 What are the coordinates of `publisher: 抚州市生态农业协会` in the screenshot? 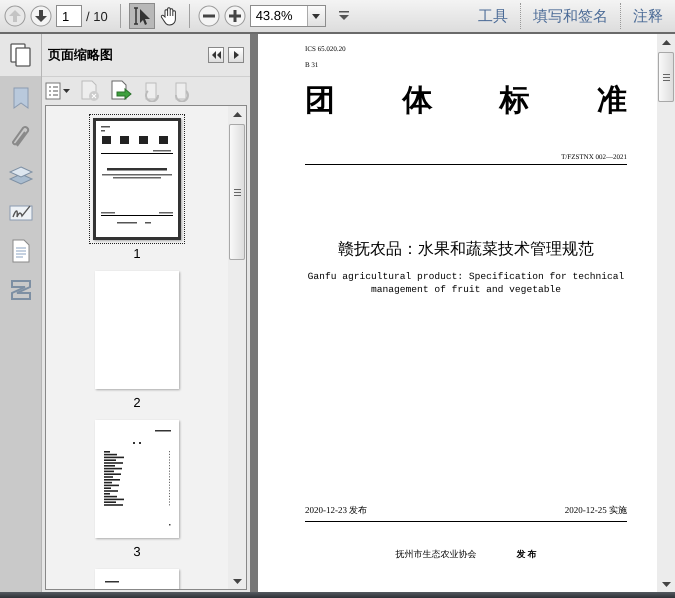 It's located at (435, 554).